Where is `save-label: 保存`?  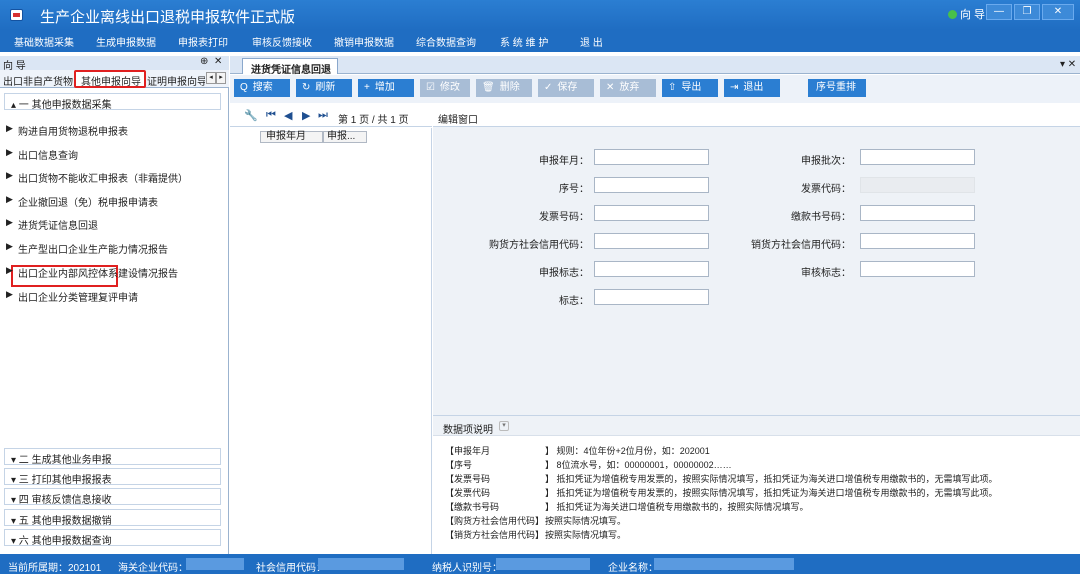
save-label: 保存 is located at coordinates (567, 87).